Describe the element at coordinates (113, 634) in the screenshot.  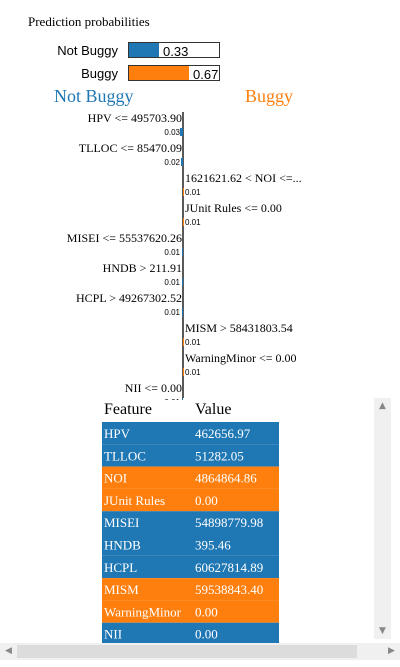
I see `table-cell-feature: NII` at that location.